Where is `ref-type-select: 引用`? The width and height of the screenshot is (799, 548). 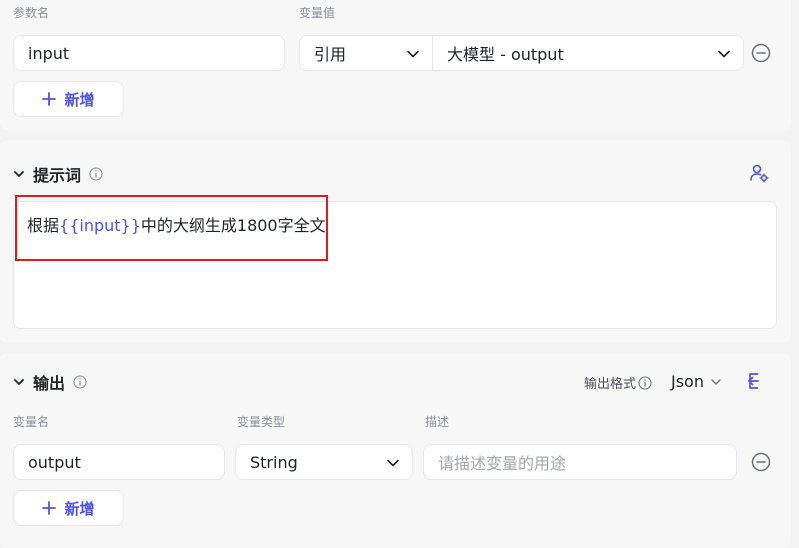 ref-type-select: 引用 is located at coordinates (366, 53).